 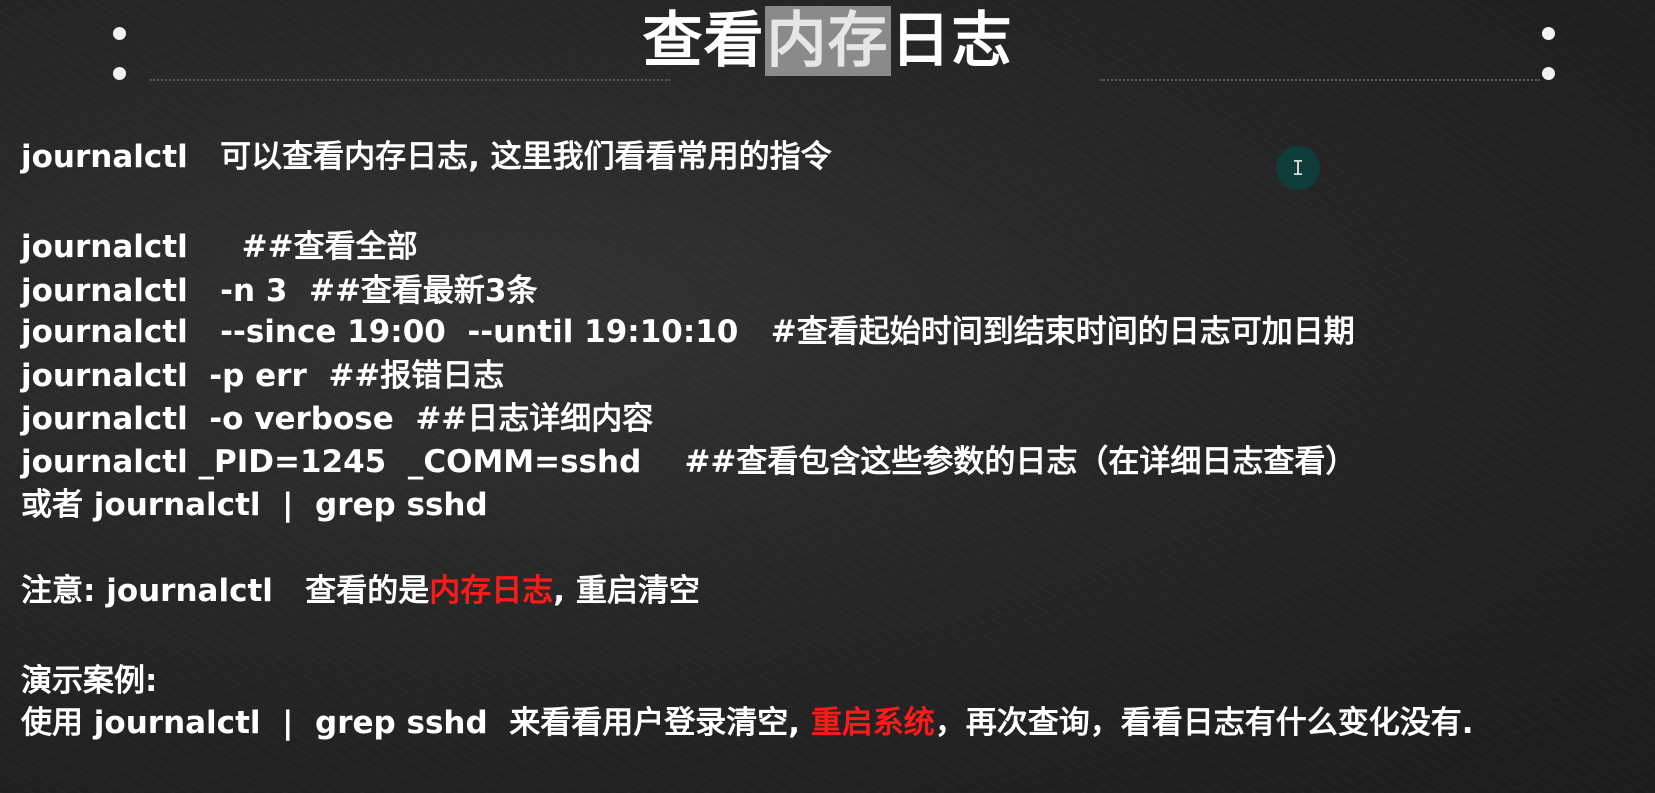 What do you see at coordinates (263, 376) in the screenshot?
I see `command-line: journalctl -p err ##报错日志` at bounding box center [263, 376].